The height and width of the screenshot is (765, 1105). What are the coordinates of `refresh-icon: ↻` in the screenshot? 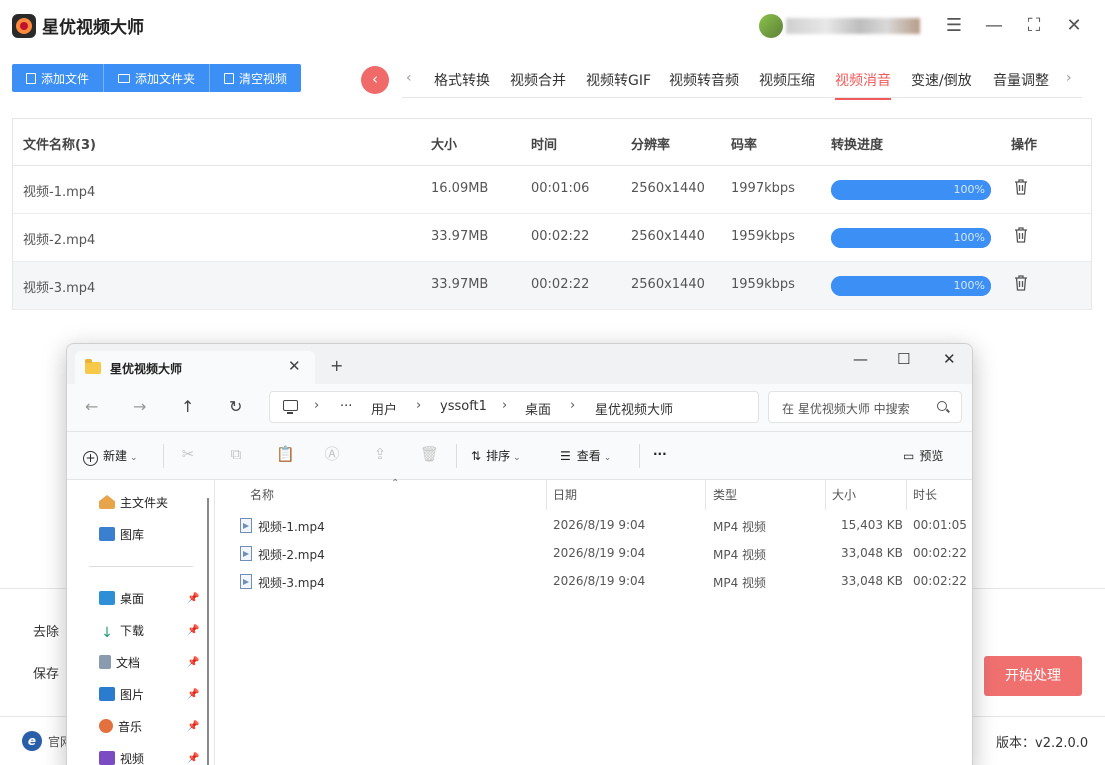 It's located at (235, 406).